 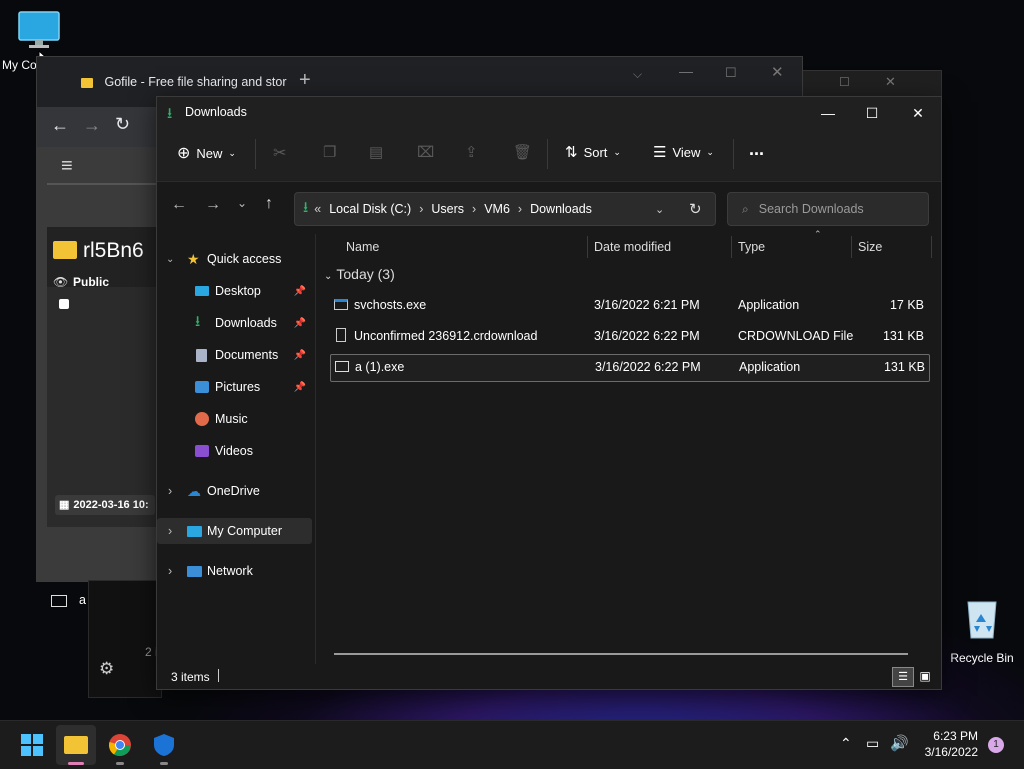 I want to click on volume-icon: 🔊, so click(x=899, y=743).